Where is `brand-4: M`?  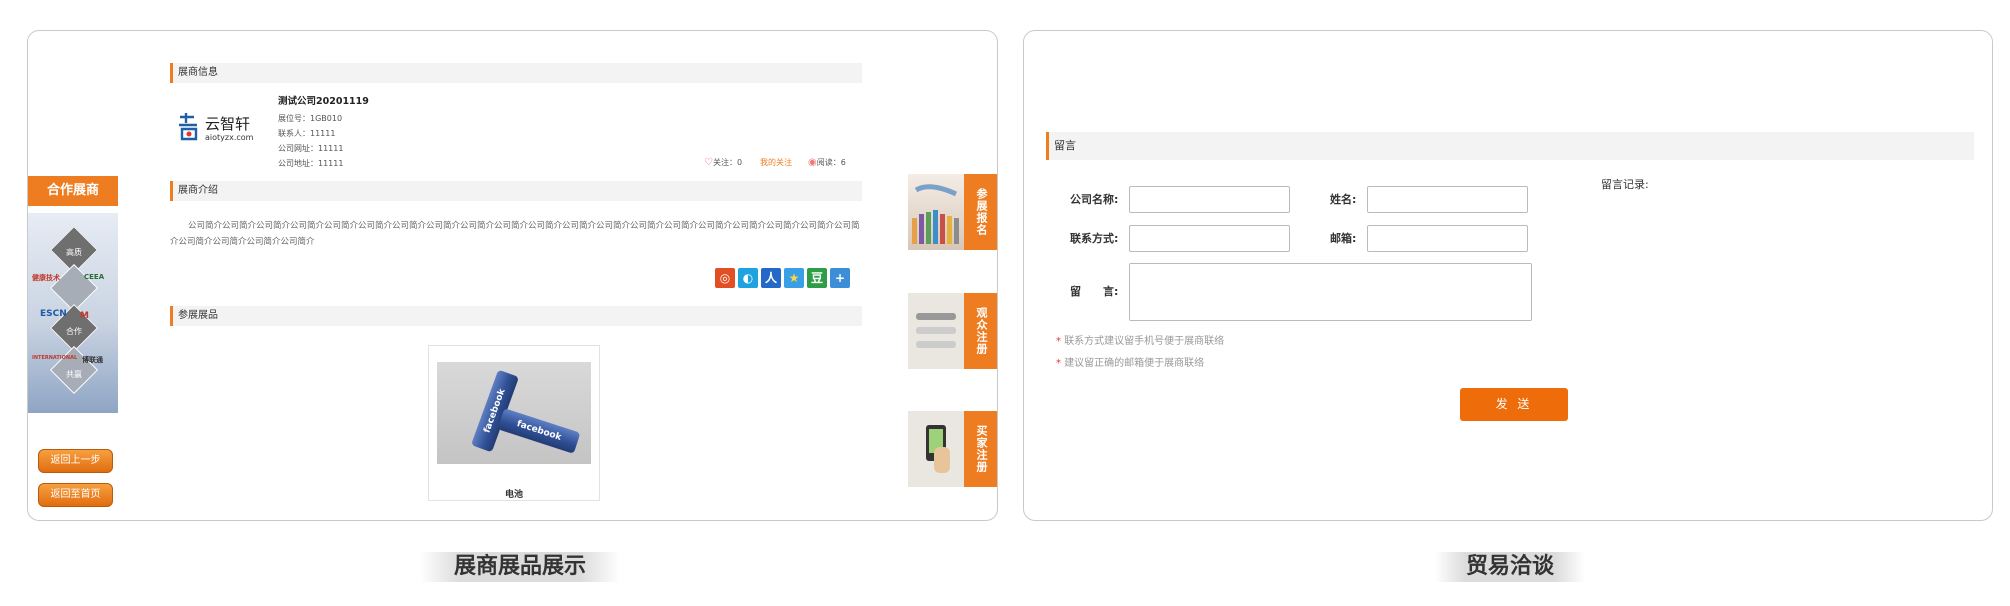 brand-4: M is located at coordinates (84, 316).